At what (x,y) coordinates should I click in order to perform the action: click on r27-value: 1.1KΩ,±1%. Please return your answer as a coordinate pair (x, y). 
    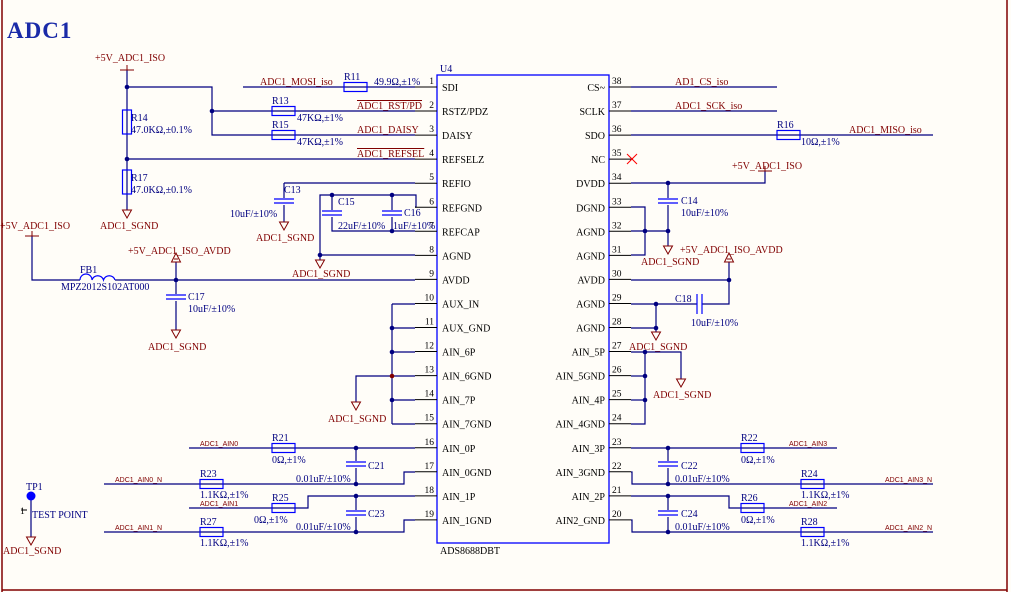
    Looking at the image, I should click on (224, 543).